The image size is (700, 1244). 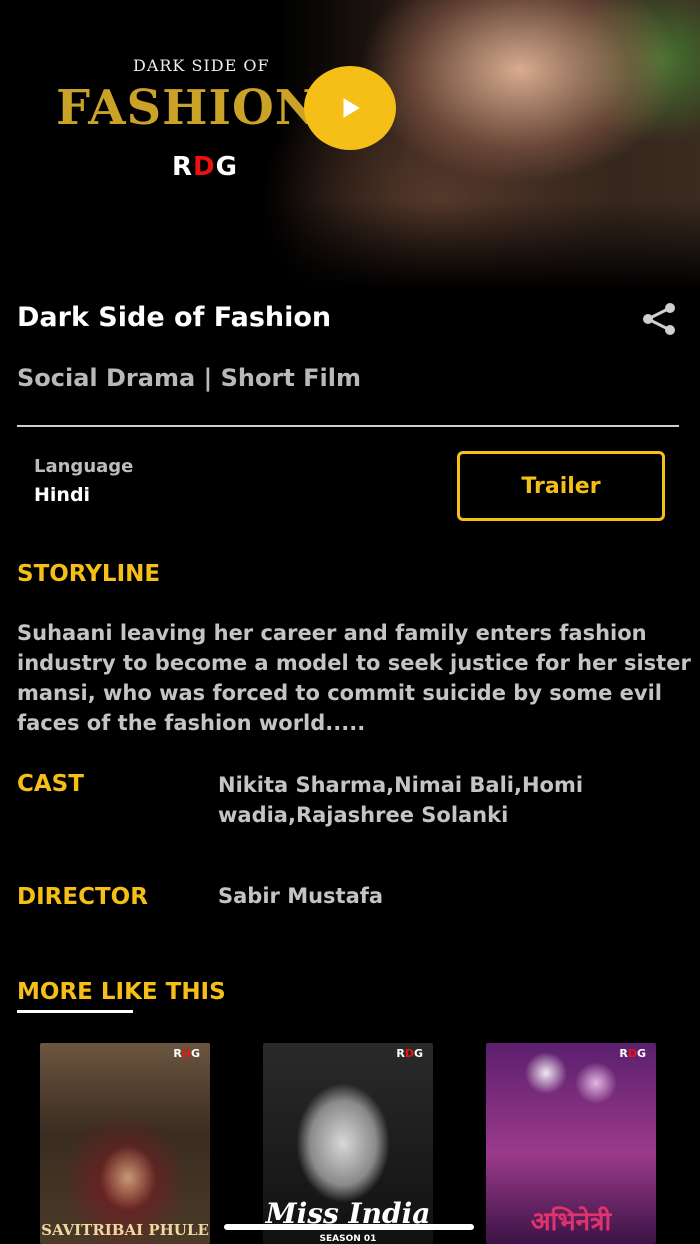 I want to click on poster-subtitle: DARK SIDE OF, so click(x=201, y=65).